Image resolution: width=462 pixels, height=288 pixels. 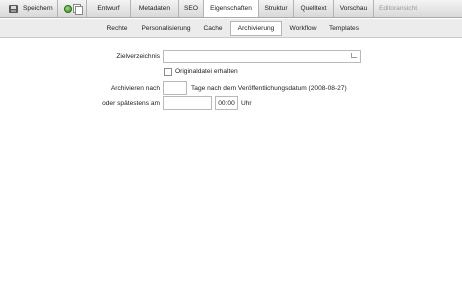 I want to click on tab-metadaten: Metadaten, so click(x=155, y=8).